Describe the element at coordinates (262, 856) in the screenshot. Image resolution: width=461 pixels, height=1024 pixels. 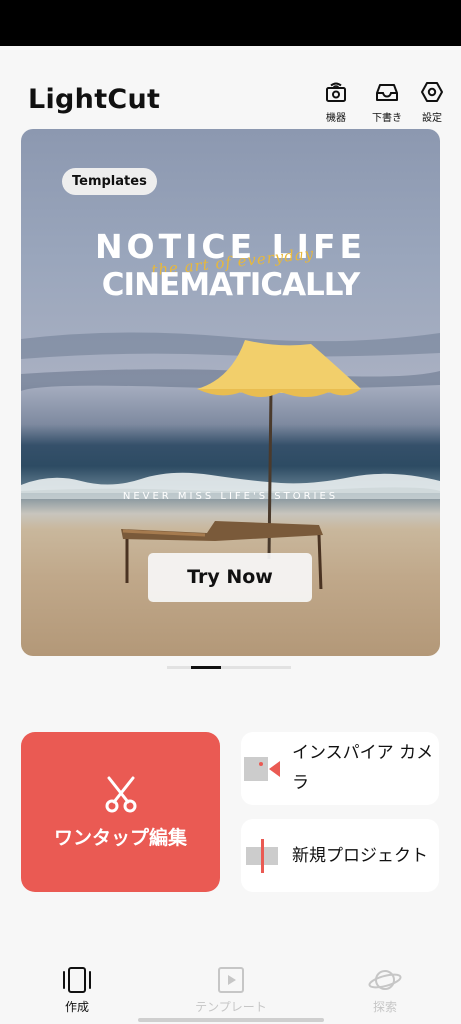
I see `timeline-clip-icon` at that location.